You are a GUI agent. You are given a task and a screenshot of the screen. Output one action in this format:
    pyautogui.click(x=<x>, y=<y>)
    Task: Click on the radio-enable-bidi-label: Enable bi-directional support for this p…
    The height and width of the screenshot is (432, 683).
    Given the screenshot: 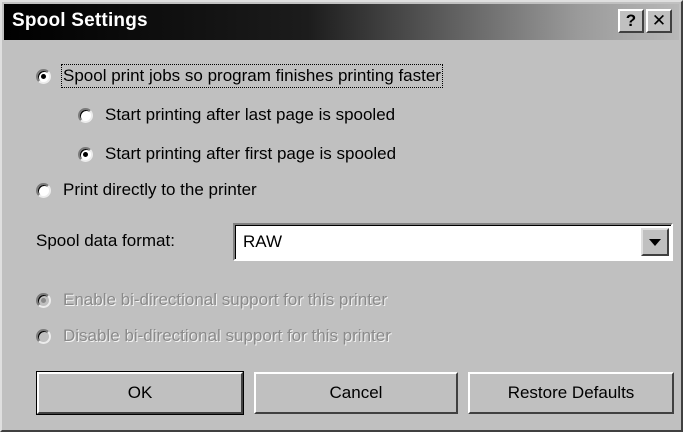 What is the action you would take?
    pyautogui.click(x=225, y=299)
    